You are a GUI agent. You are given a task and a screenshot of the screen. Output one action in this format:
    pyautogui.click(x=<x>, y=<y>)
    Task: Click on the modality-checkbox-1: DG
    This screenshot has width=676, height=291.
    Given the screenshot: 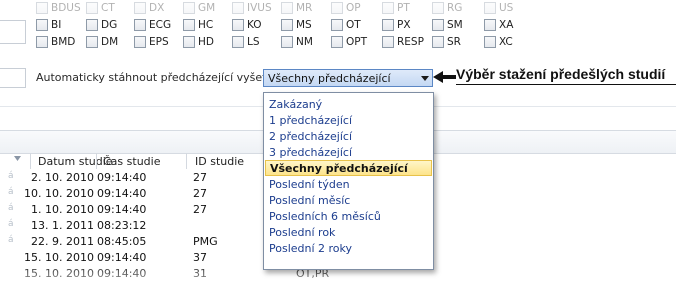 What is the action you would take?
    pyautogui.click(x=101, y=25)
    